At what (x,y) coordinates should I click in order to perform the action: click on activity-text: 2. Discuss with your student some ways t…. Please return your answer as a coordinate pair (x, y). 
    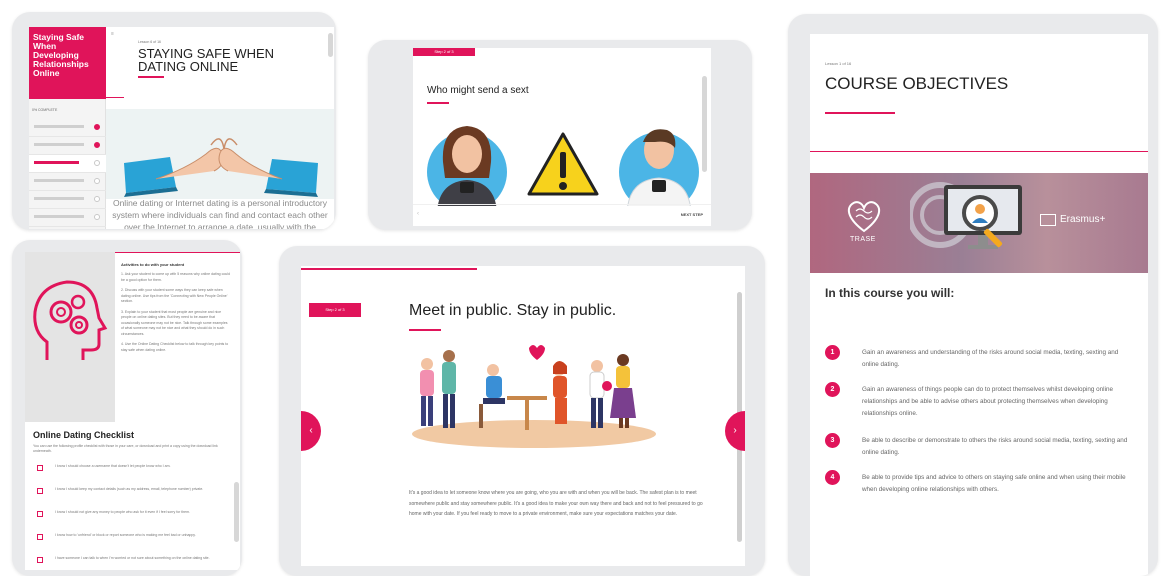
    Looking at the image, I should click on (174, 295).